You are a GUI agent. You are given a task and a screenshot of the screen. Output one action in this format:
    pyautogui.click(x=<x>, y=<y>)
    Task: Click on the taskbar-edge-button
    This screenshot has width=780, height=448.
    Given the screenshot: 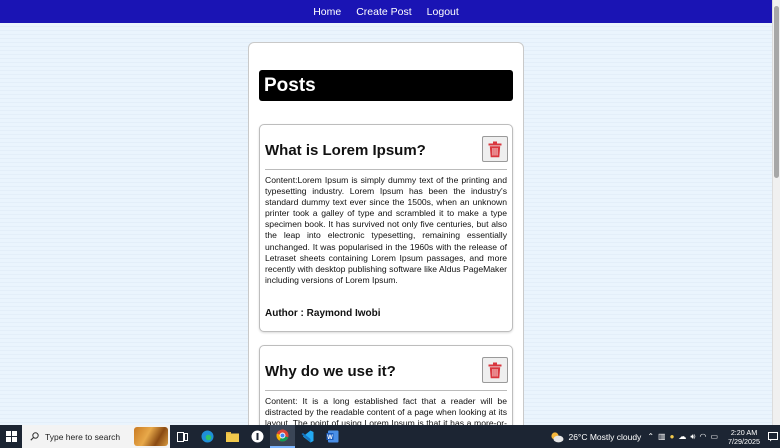 What is the action you would take?
    pyautogui.click(x=207, y=436)
    